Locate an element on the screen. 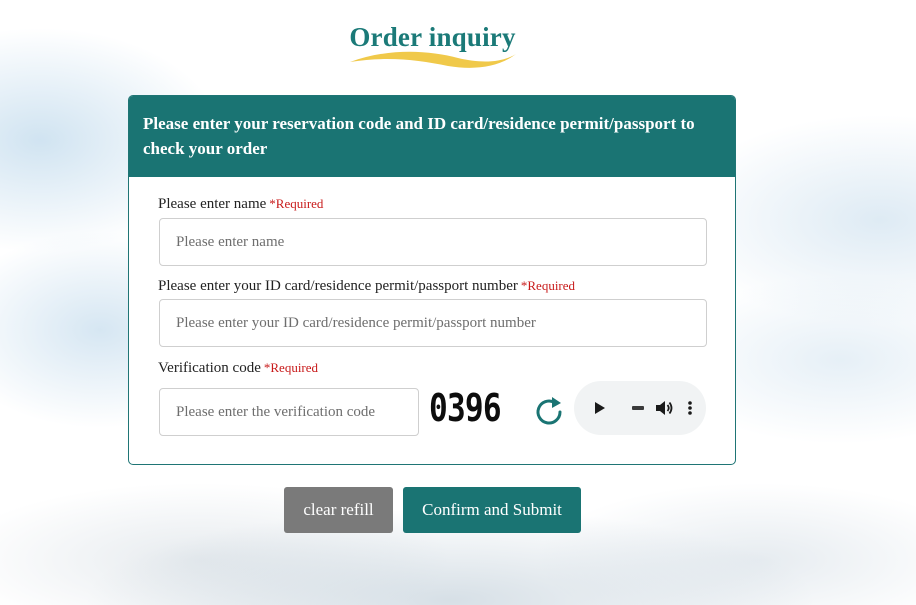  captcha-image: 0396 is located at coordinates (465, 408).